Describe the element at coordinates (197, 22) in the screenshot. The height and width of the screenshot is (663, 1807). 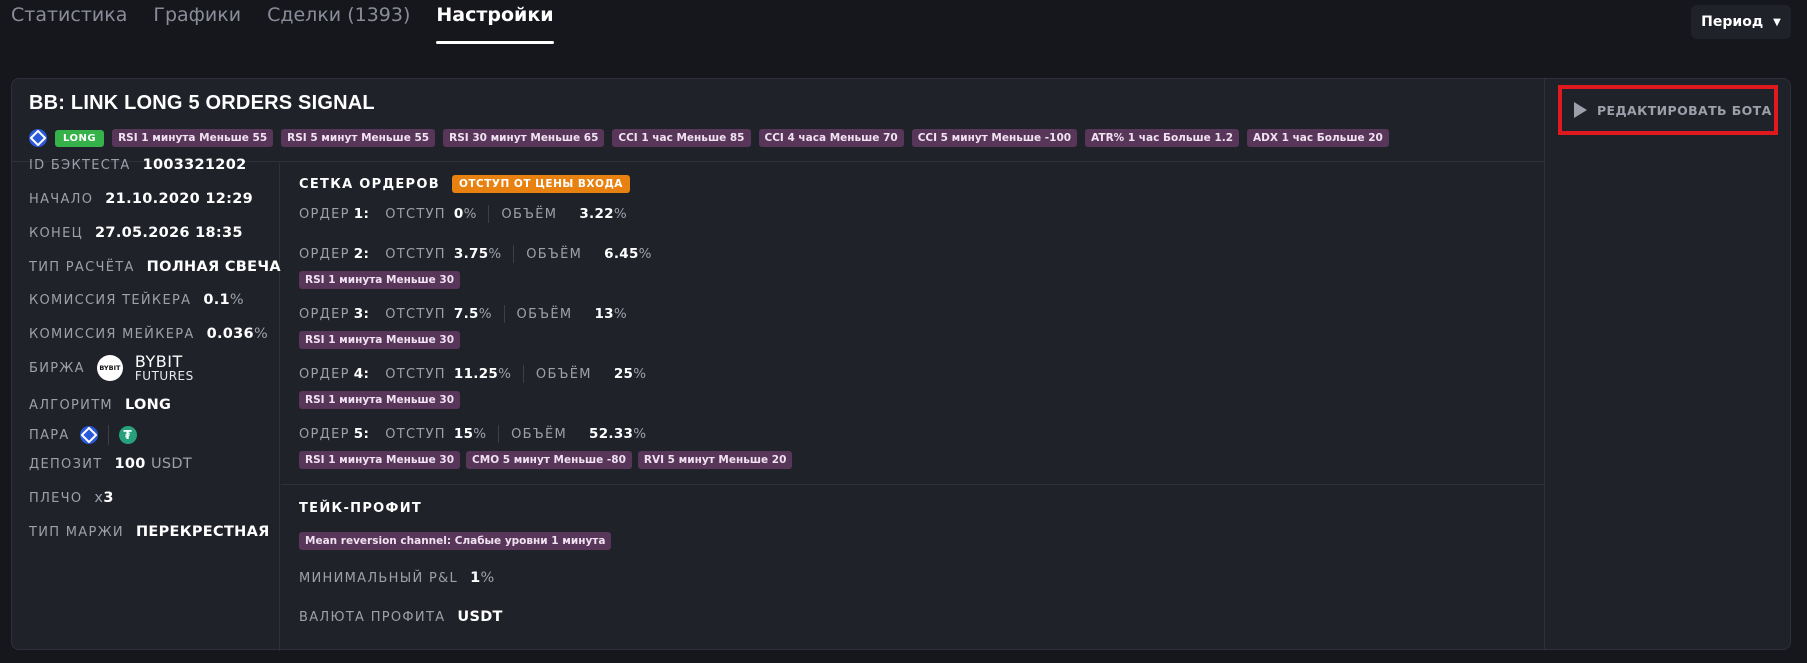
I see `tab-charts: Графики` at that location.